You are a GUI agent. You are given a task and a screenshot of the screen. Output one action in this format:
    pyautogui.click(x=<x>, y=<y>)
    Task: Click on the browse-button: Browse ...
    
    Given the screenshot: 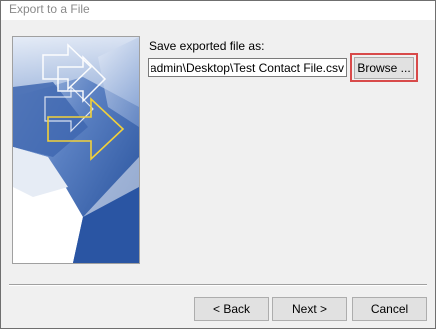 What is the action you would take?
    pyautogui.click(x=384, y=68)
    